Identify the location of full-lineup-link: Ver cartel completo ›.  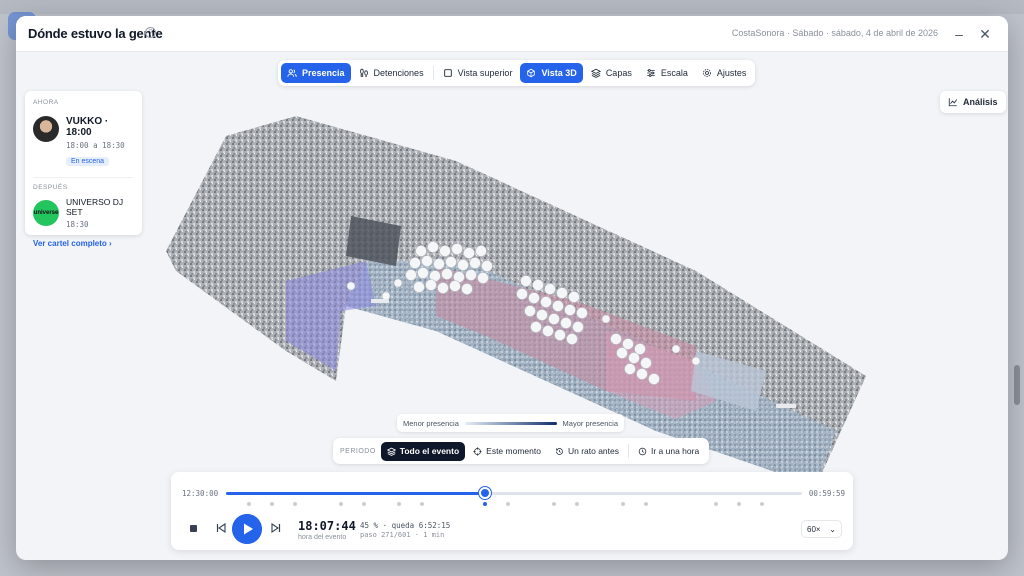
(83, 243).